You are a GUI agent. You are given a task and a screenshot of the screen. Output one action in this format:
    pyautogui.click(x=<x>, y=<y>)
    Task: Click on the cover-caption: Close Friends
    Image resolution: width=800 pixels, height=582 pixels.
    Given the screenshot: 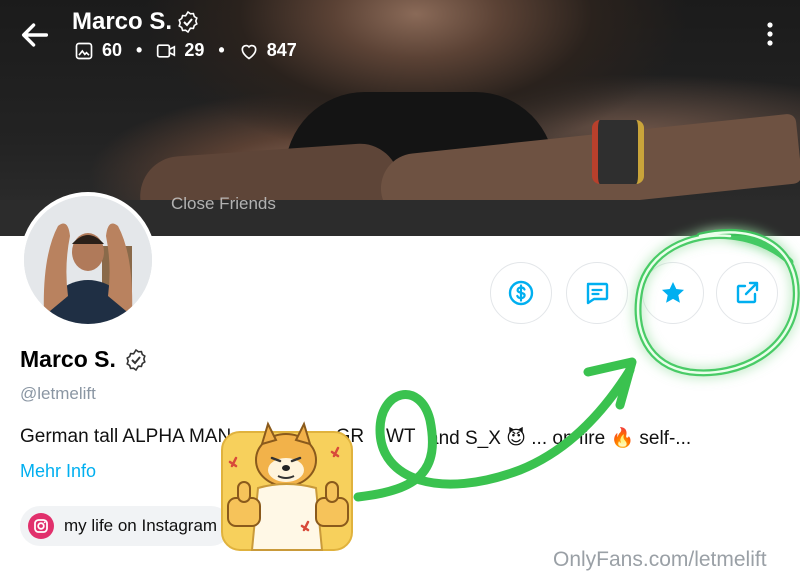 What is the action you would take?
    pyautogui.click(x=223, y=203)
    